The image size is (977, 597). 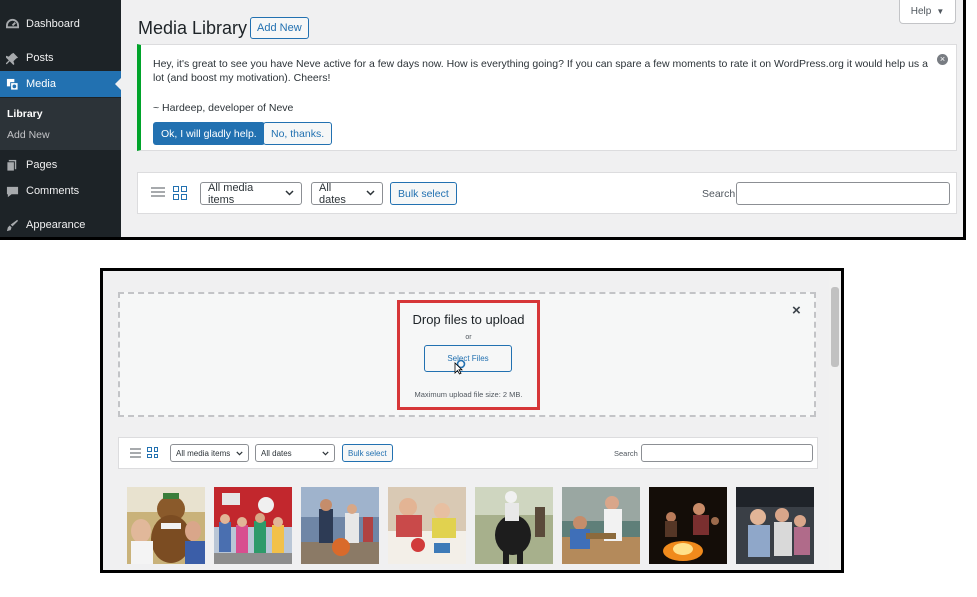 I want to click on arts-crafts-photo, so click(x=427, y=525).